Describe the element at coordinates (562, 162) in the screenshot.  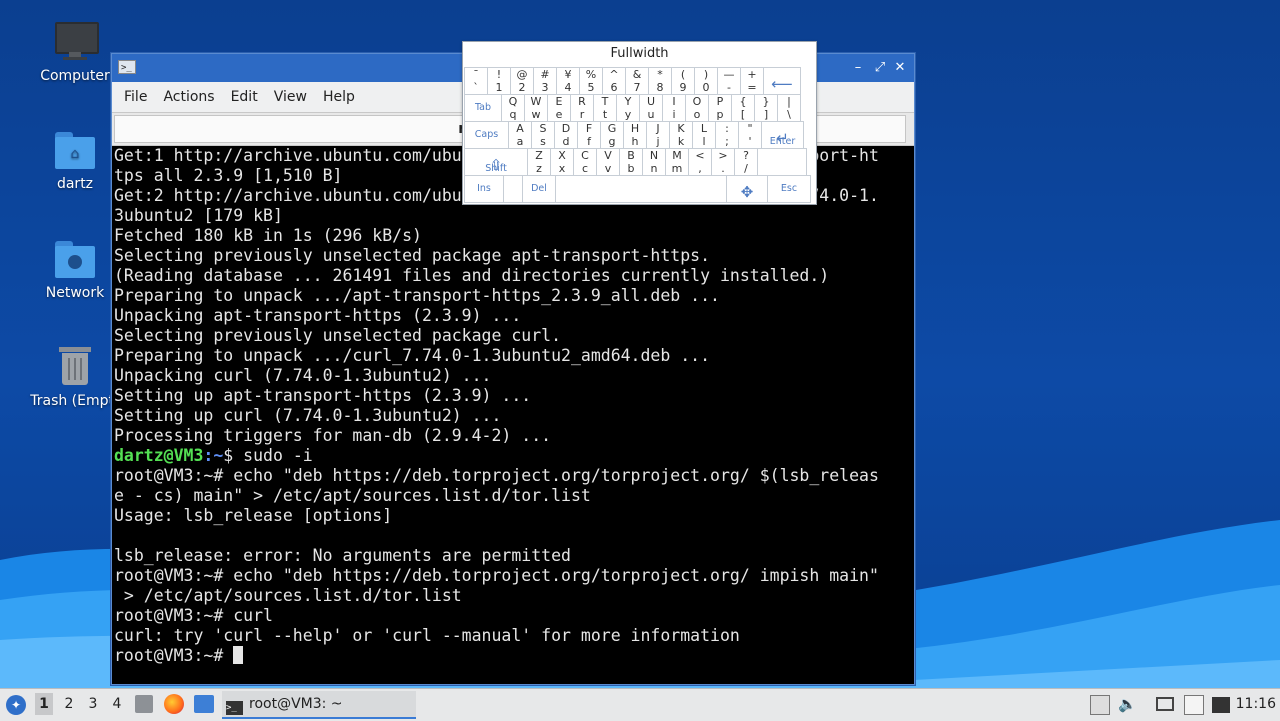
I see `key-x: Xx` at that location.